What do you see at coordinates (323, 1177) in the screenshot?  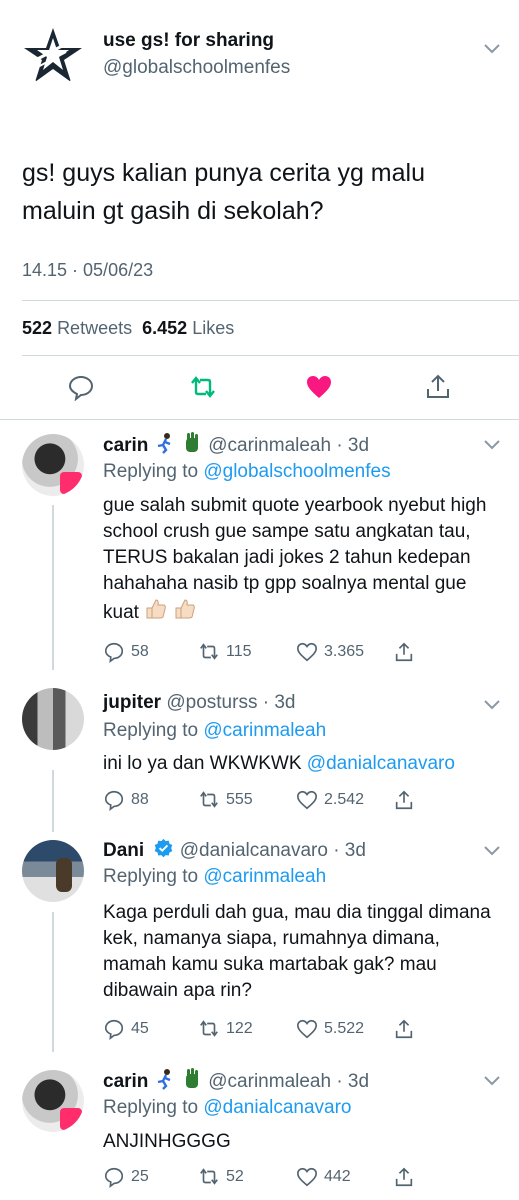 I see `like-button: 442` at bounding box center [323, 1177].